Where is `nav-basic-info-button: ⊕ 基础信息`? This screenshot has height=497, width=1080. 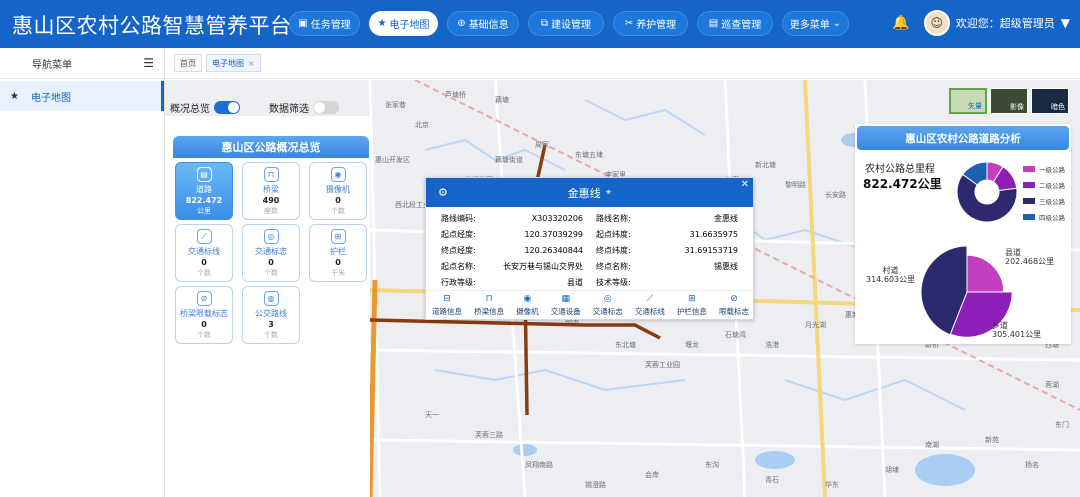 nav-basic-info-button: ⊕ 基础信息 is located at coordinates (483, 23).